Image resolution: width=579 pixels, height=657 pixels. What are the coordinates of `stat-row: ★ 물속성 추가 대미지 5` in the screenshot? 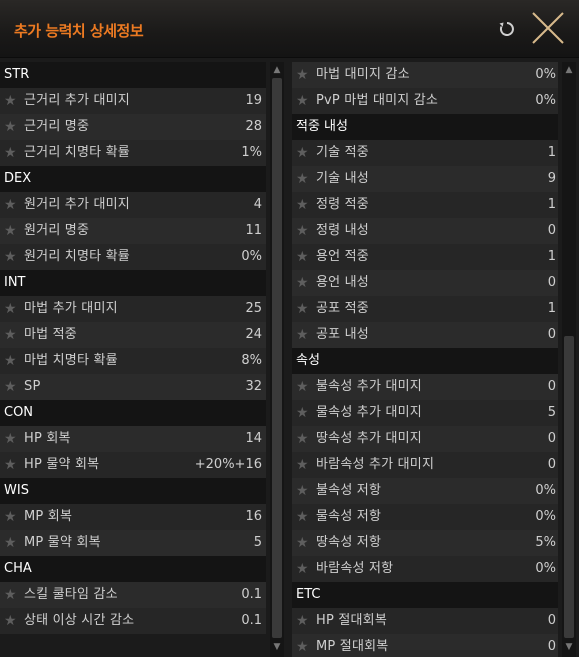 It's located at (425, 413).